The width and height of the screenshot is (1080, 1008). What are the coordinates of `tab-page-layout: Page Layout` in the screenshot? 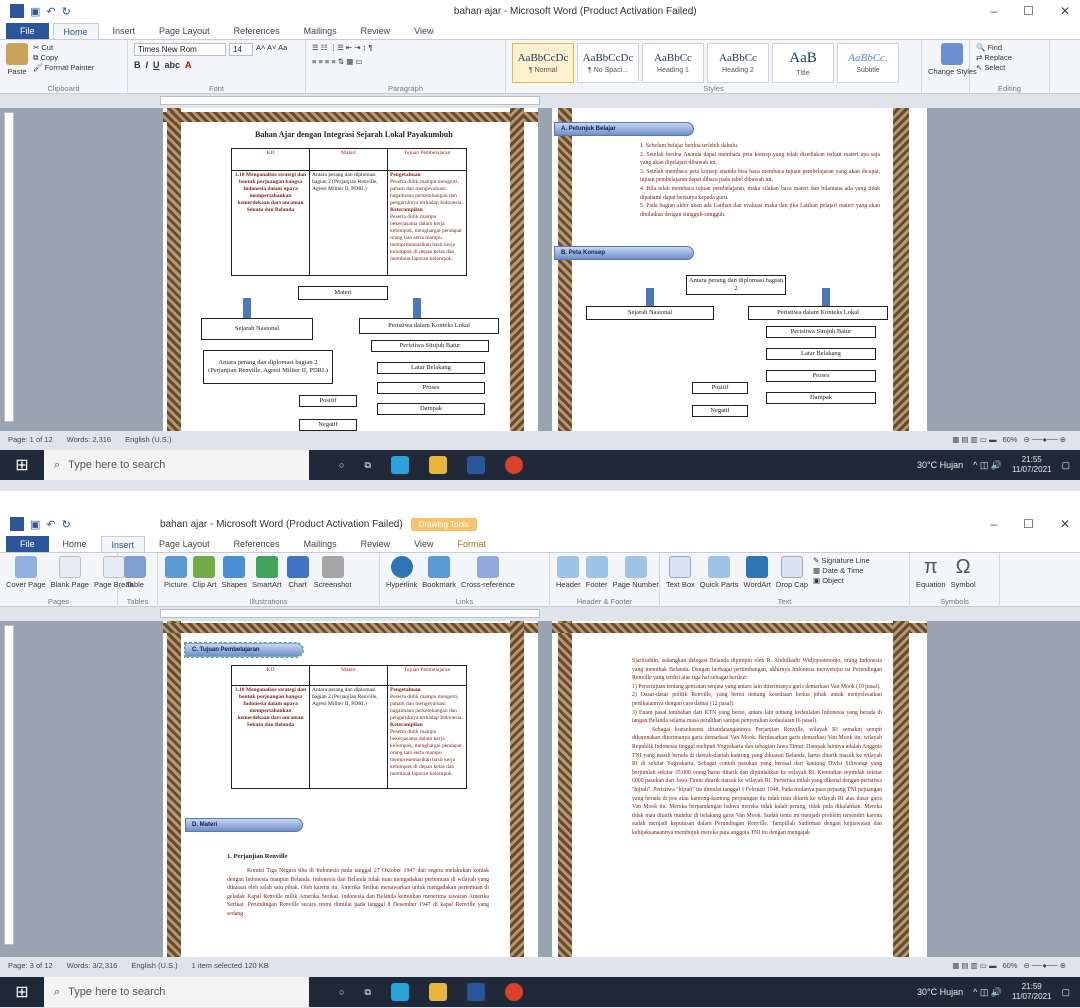 It's located at (184, 31).